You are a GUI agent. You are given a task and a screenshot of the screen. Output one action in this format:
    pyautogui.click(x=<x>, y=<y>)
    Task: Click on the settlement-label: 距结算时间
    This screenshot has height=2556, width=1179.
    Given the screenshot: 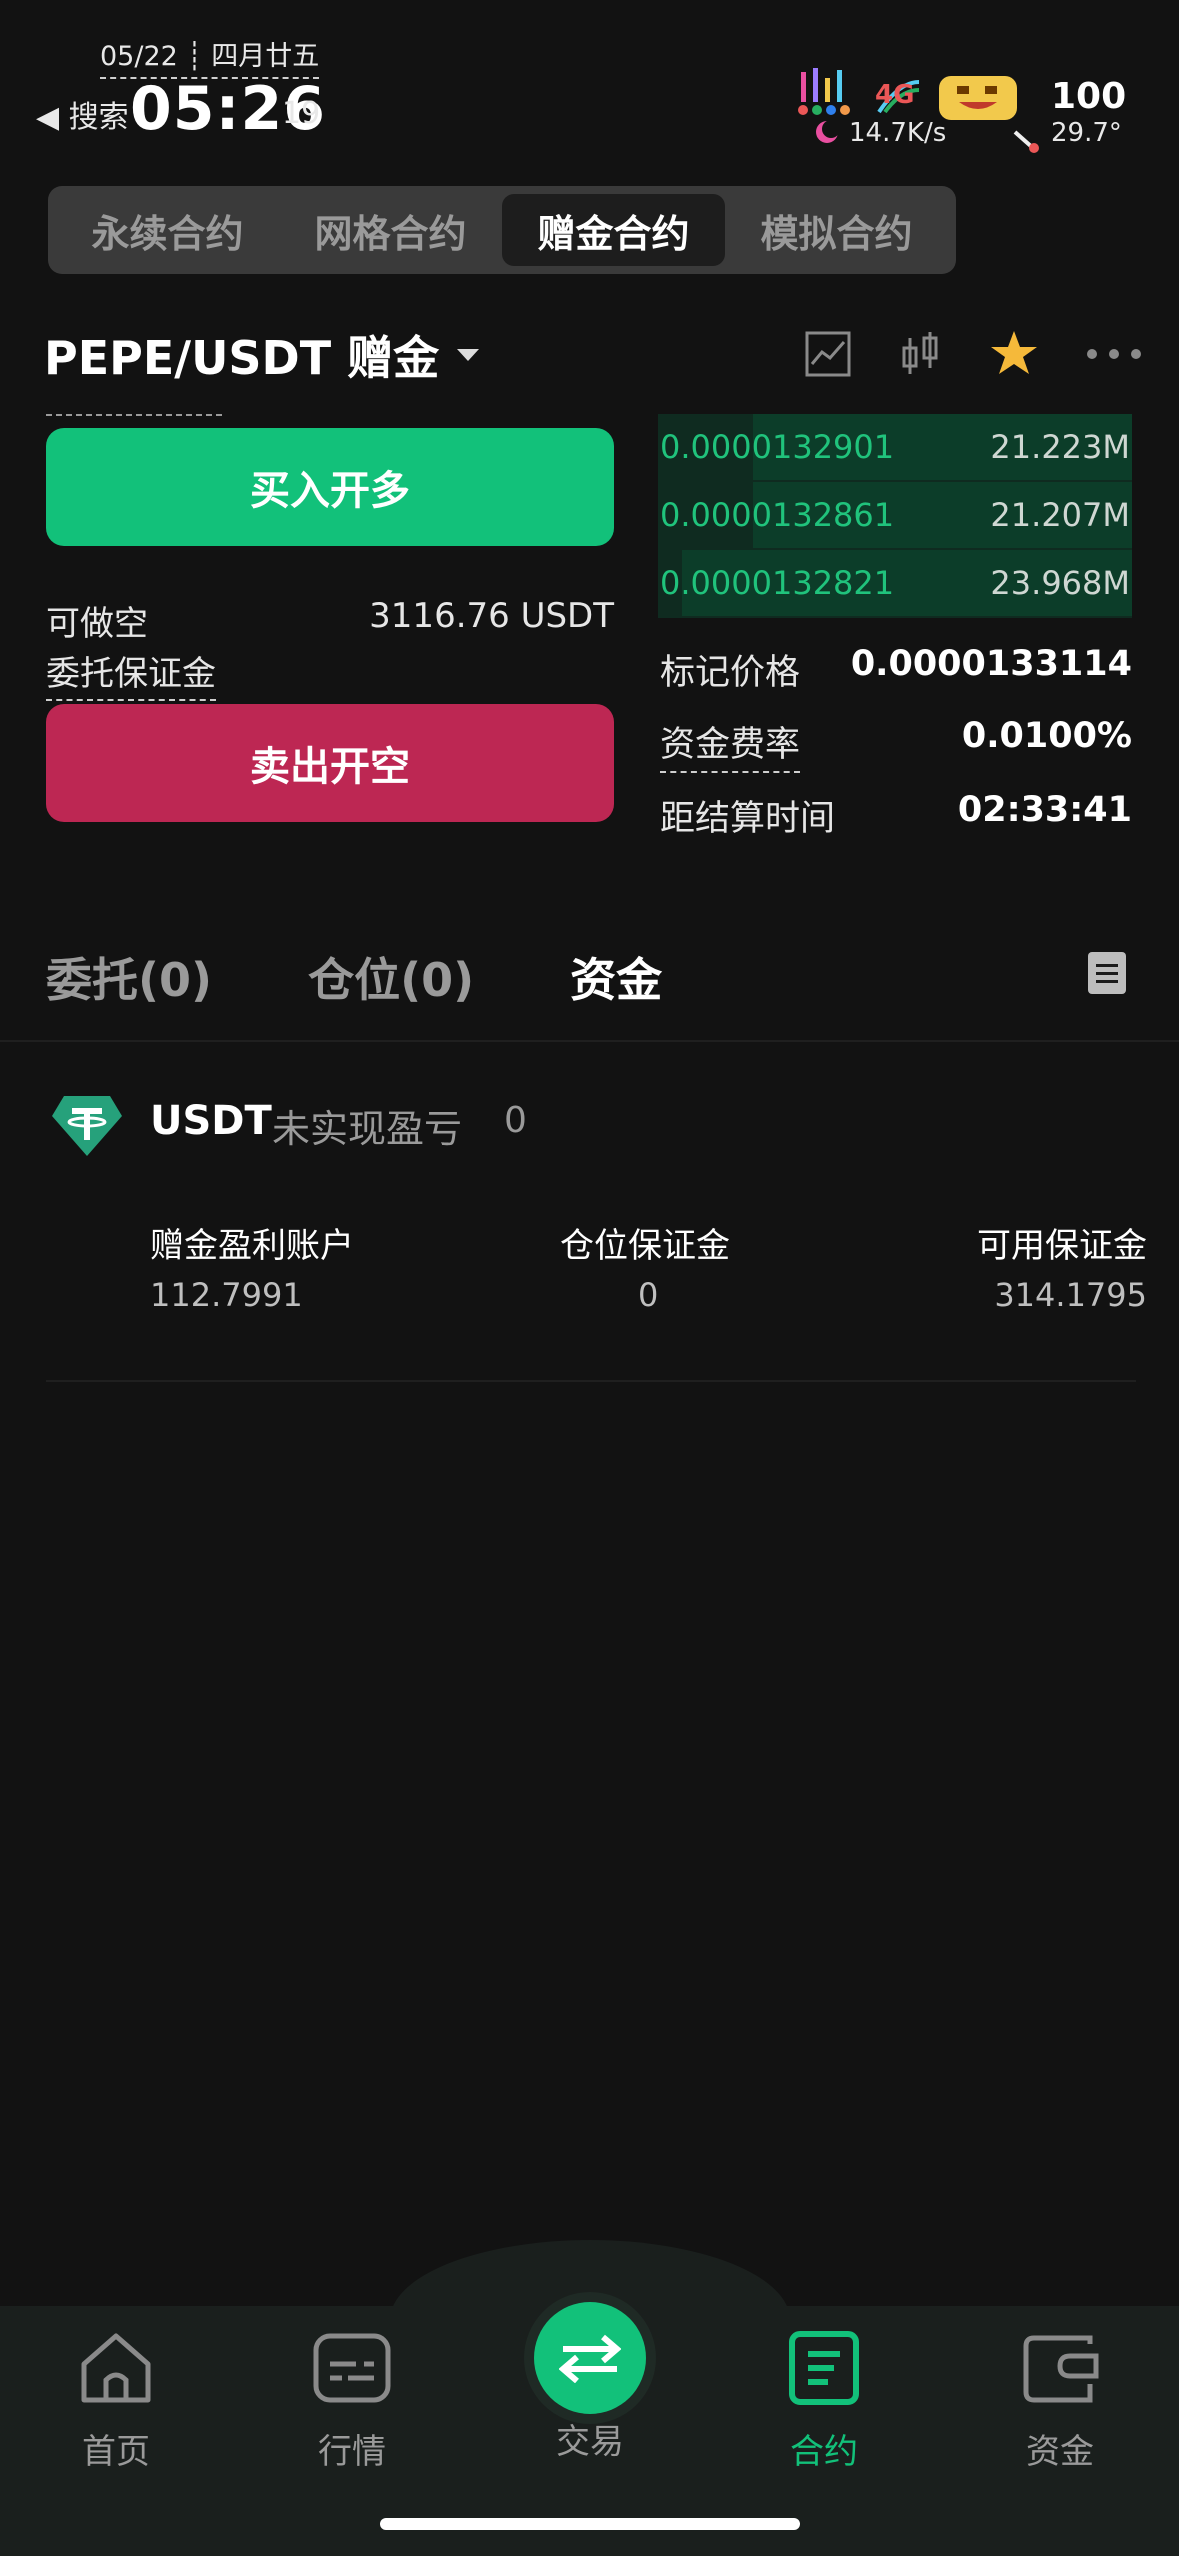 What is the action you would take?
    pyautogui.click(x=748, y=819)
    